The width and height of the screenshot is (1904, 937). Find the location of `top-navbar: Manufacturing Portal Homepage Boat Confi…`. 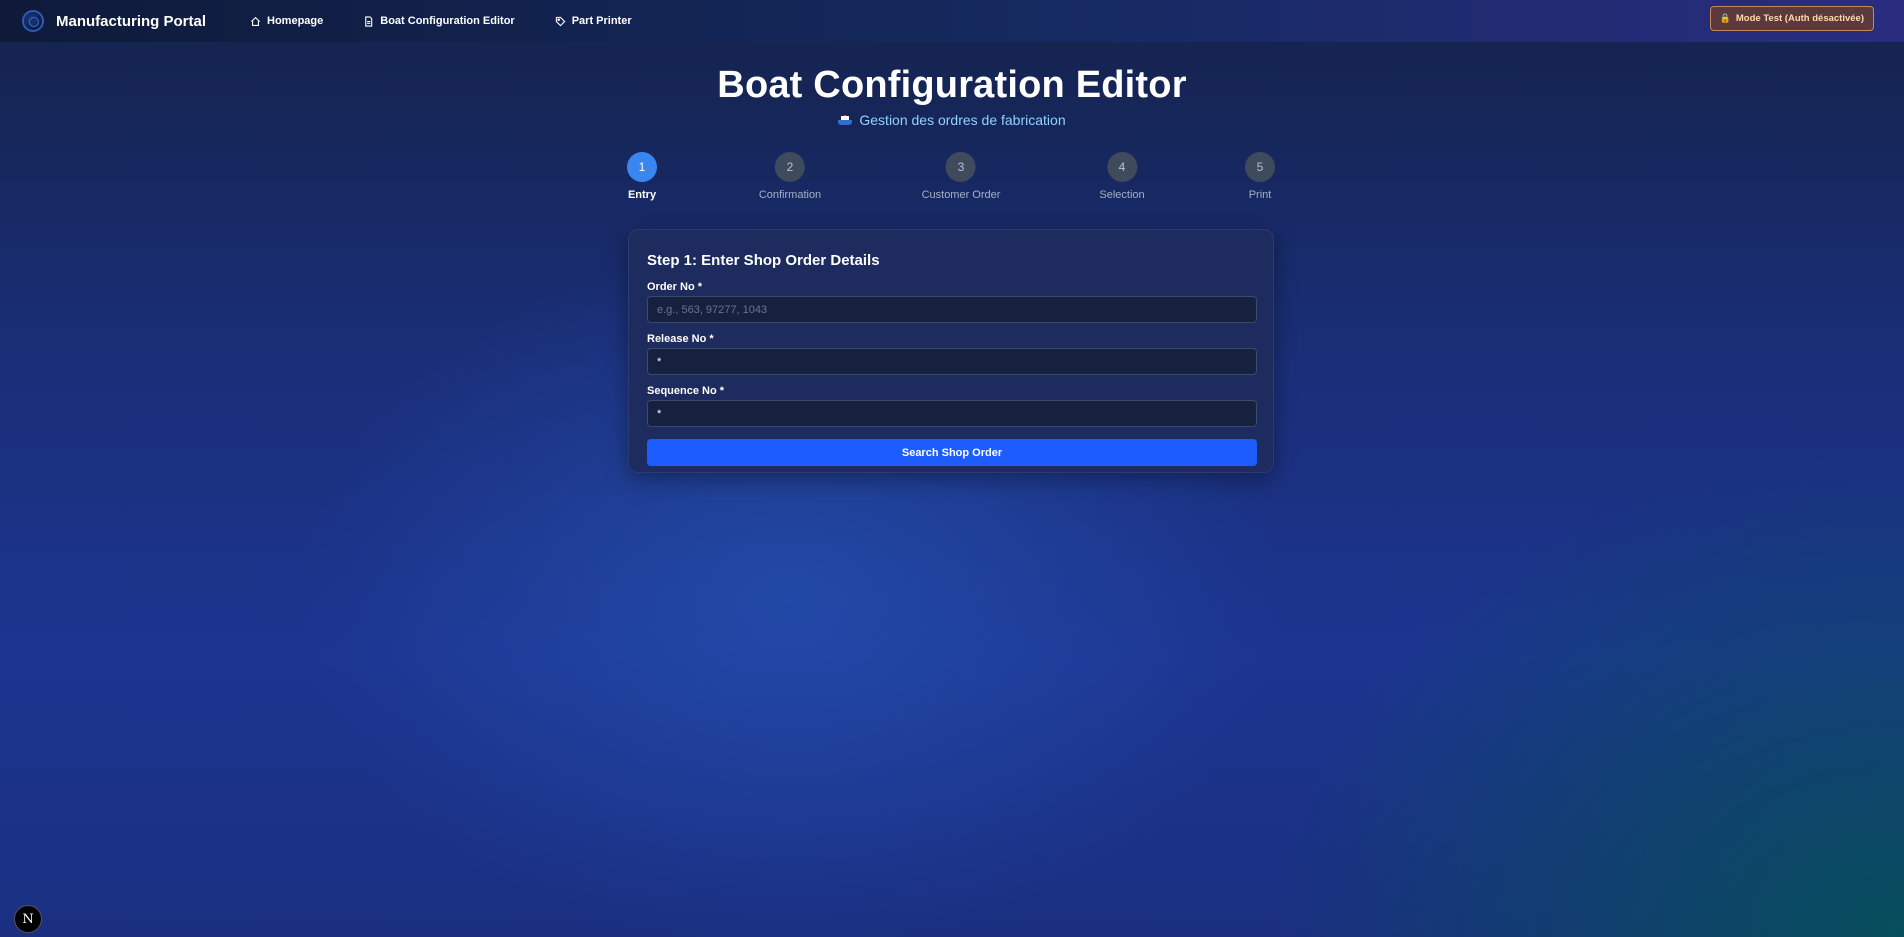

top-navbar: Manufacturing Portal Homepage Boat Confi… is located at coordinates (952, 21).